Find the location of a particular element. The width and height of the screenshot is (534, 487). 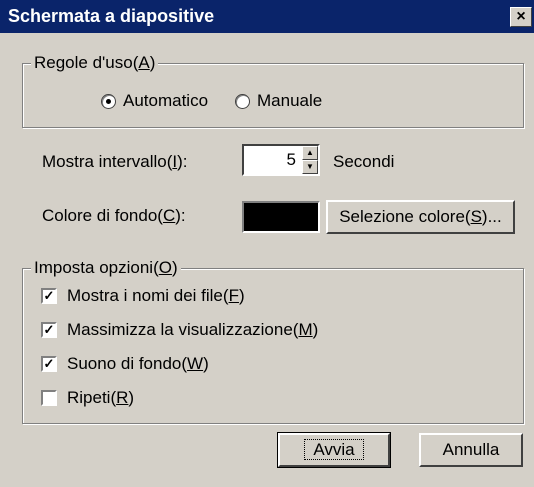

options-legend: Imposta opzioni(O) is located at coordinates (106, 268).